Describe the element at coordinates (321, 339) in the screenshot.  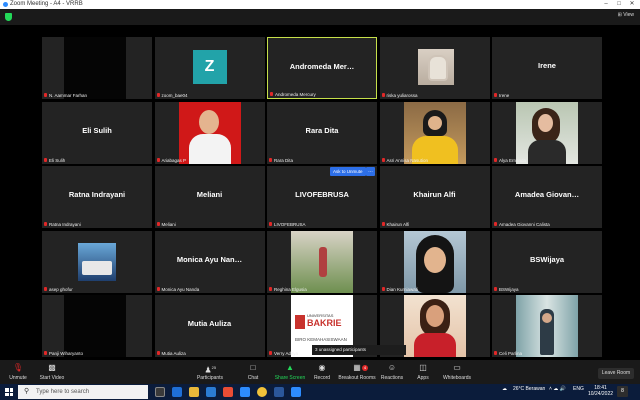
I see `bakrie-line3: BIRO KEMAHASISWAAN` at that location.